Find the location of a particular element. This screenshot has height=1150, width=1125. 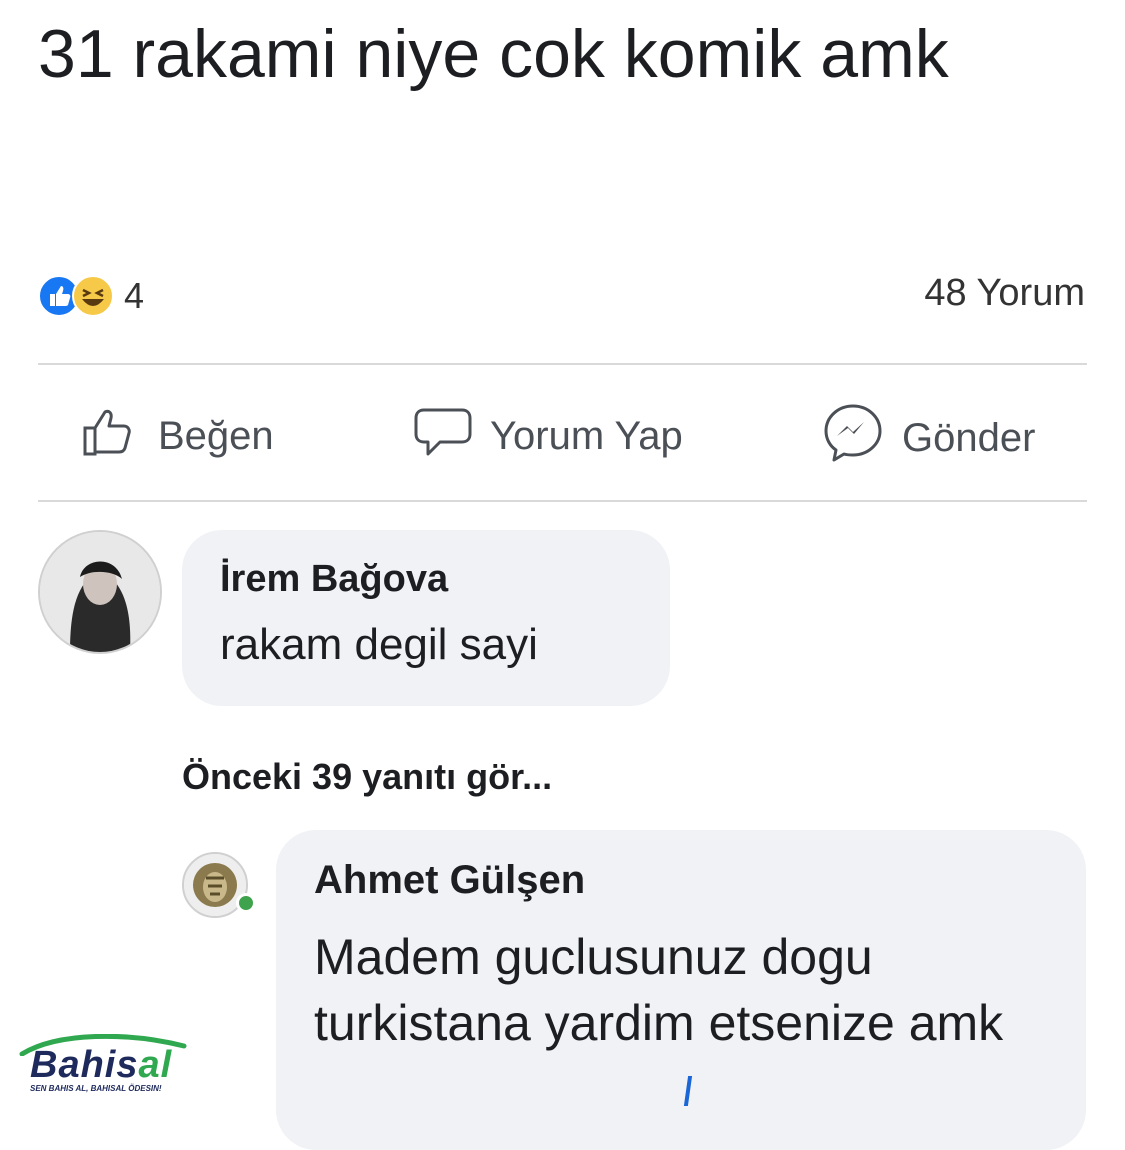

post-text: 31 rakami niye cok komik amk is located at coordinates (493, 54).